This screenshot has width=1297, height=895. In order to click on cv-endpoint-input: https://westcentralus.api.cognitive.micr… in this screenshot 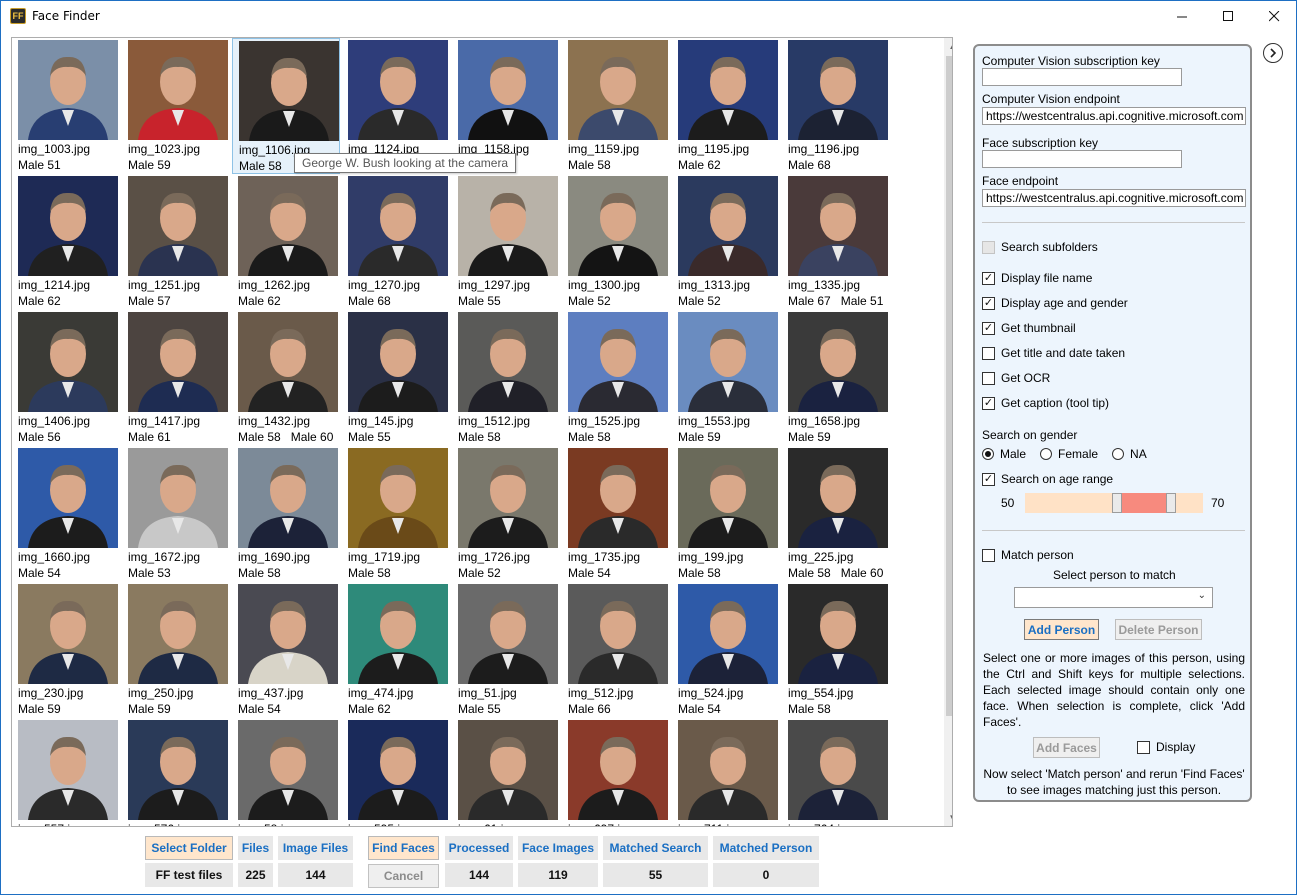, I will do `click(1114, 116)`.